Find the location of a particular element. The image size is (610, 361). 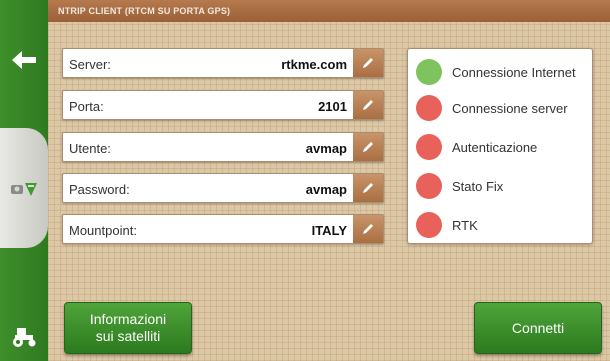

password-field: Password: avmap is located at coordinates (223, 188).